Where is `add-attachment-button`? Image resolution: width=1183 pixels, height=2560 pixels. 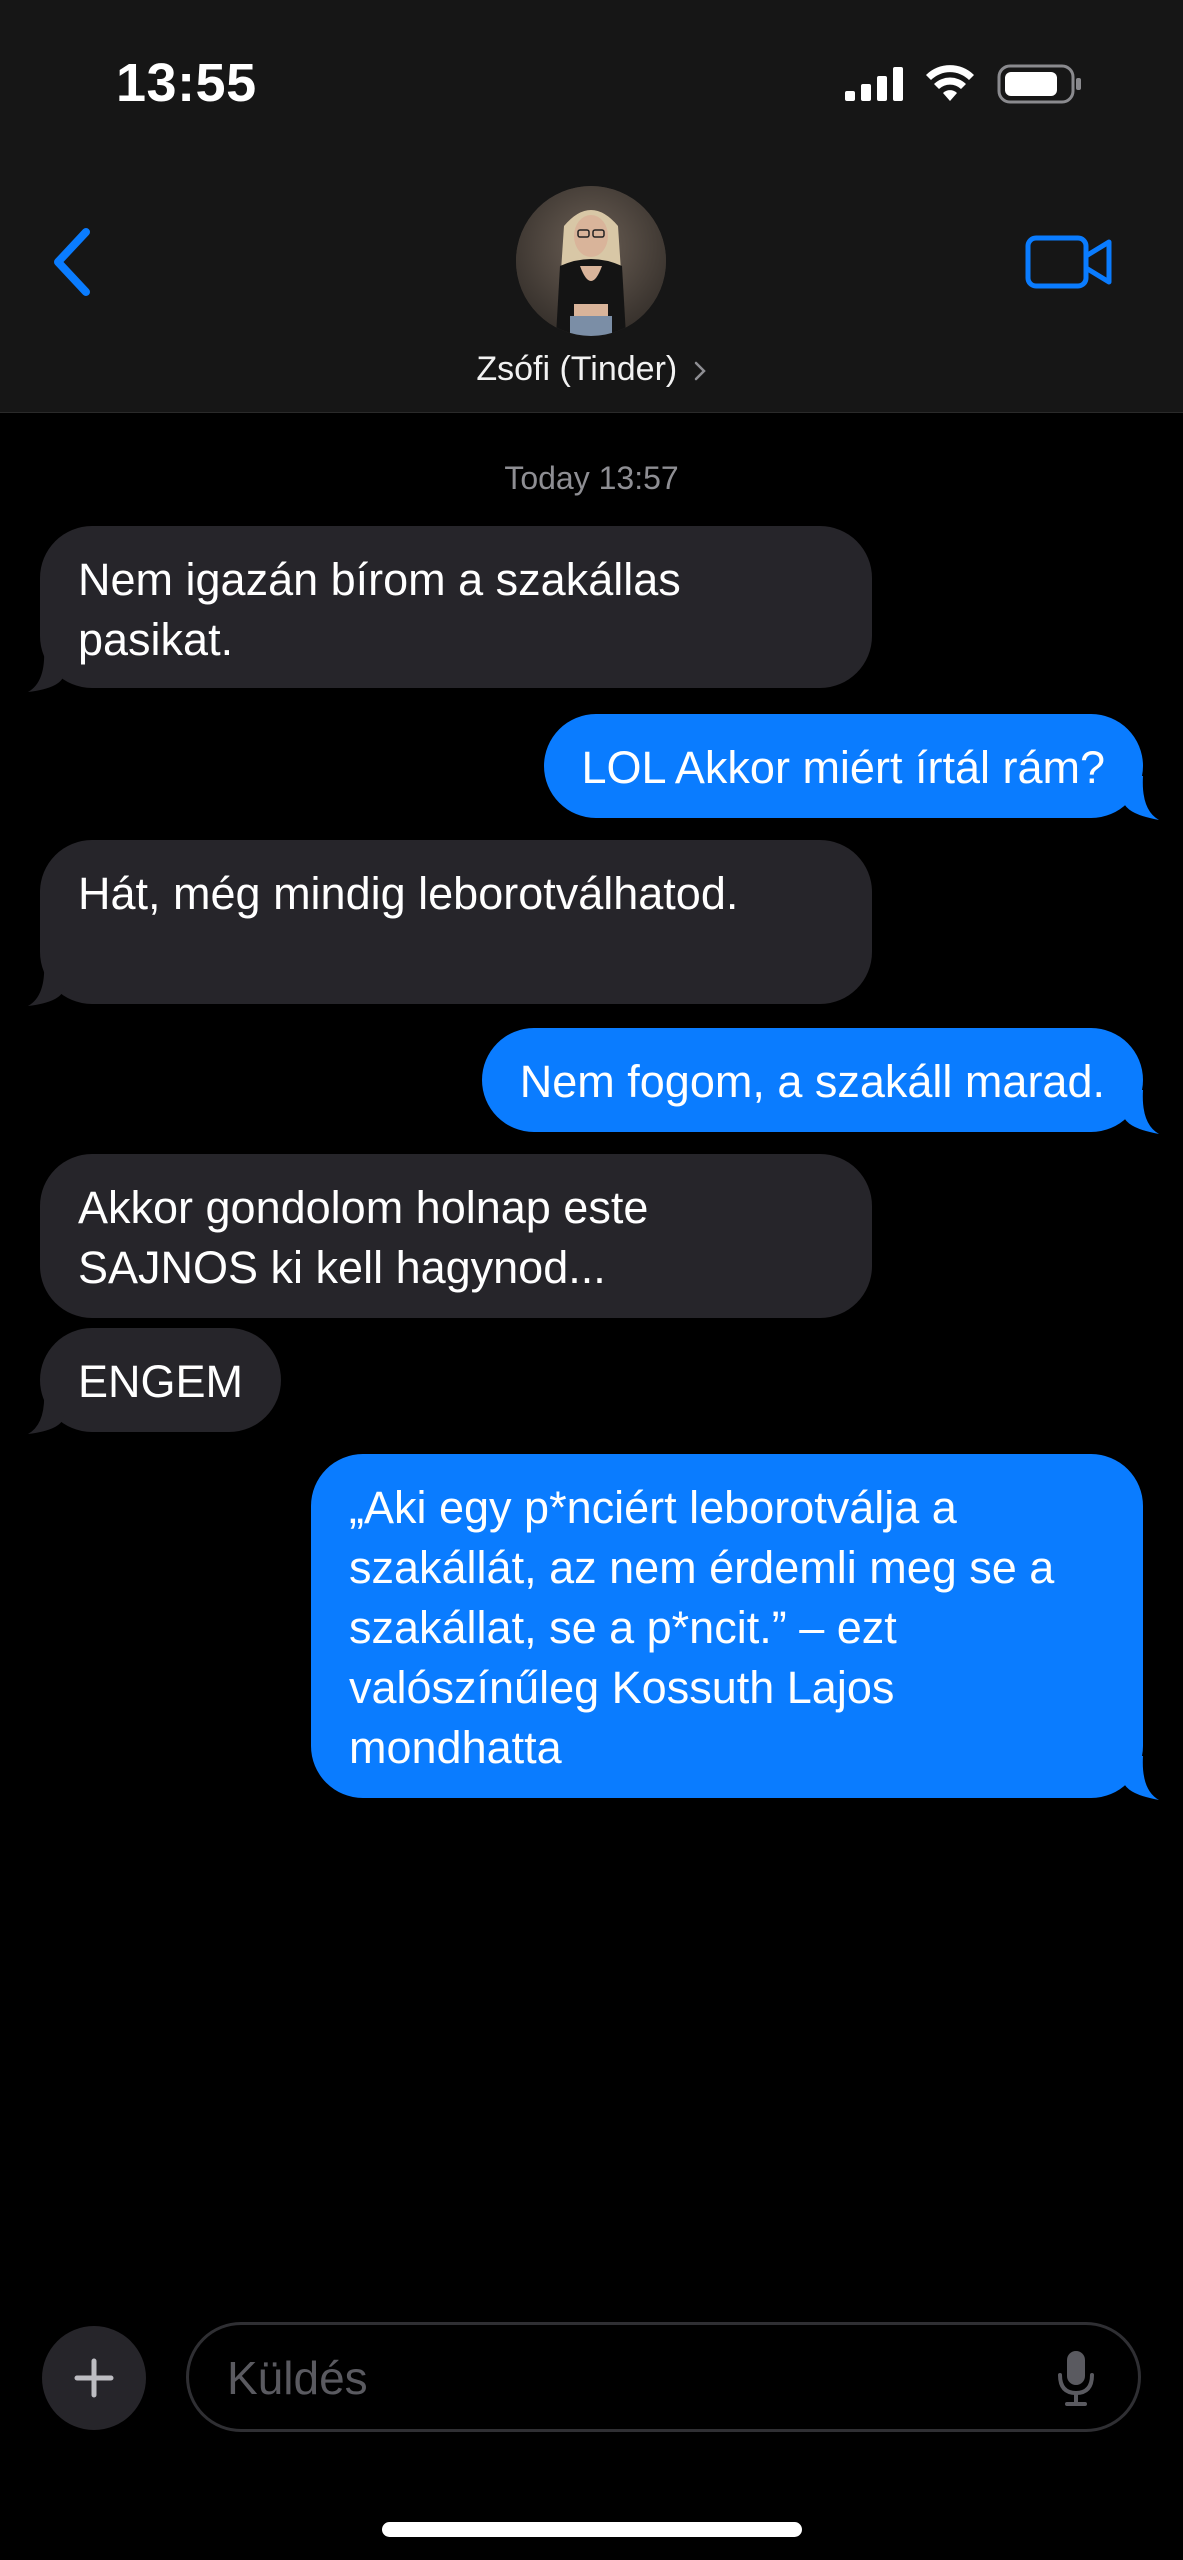 add-attachment-button is located at coordinates (94, 2378).